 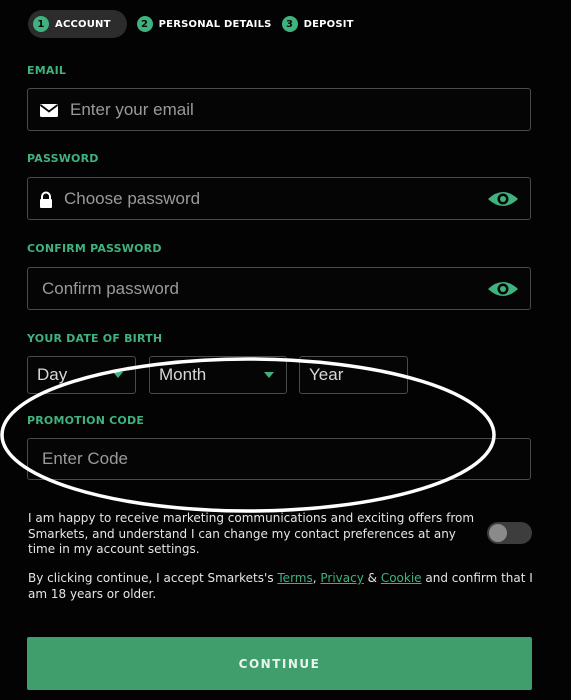 I want to click on password-input, so click(x=271, y=198).